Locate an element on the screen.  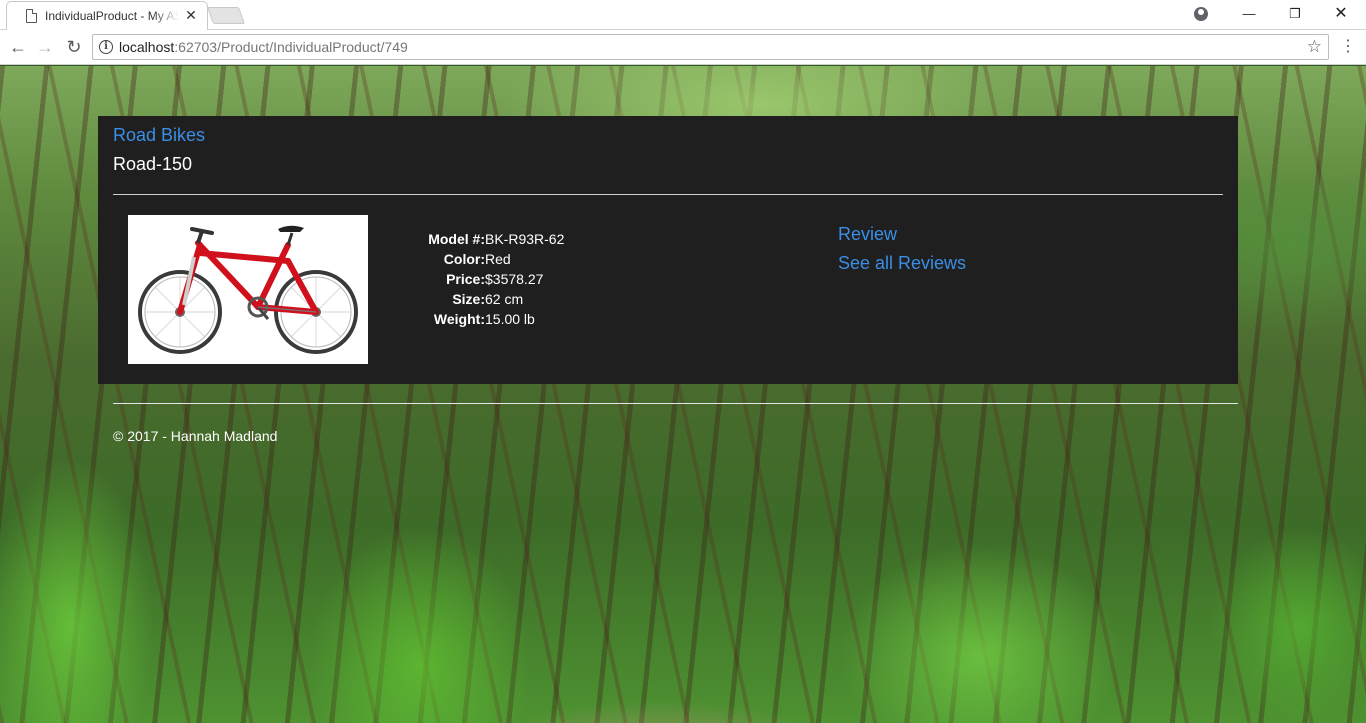
forward-icon: → is located at coordinates (45, 47).